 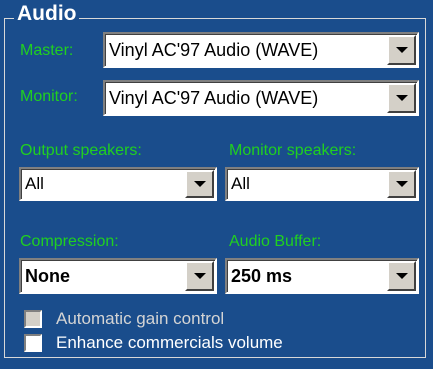 I want to click on output-speakers-select: All, so click(x=118, y=184).